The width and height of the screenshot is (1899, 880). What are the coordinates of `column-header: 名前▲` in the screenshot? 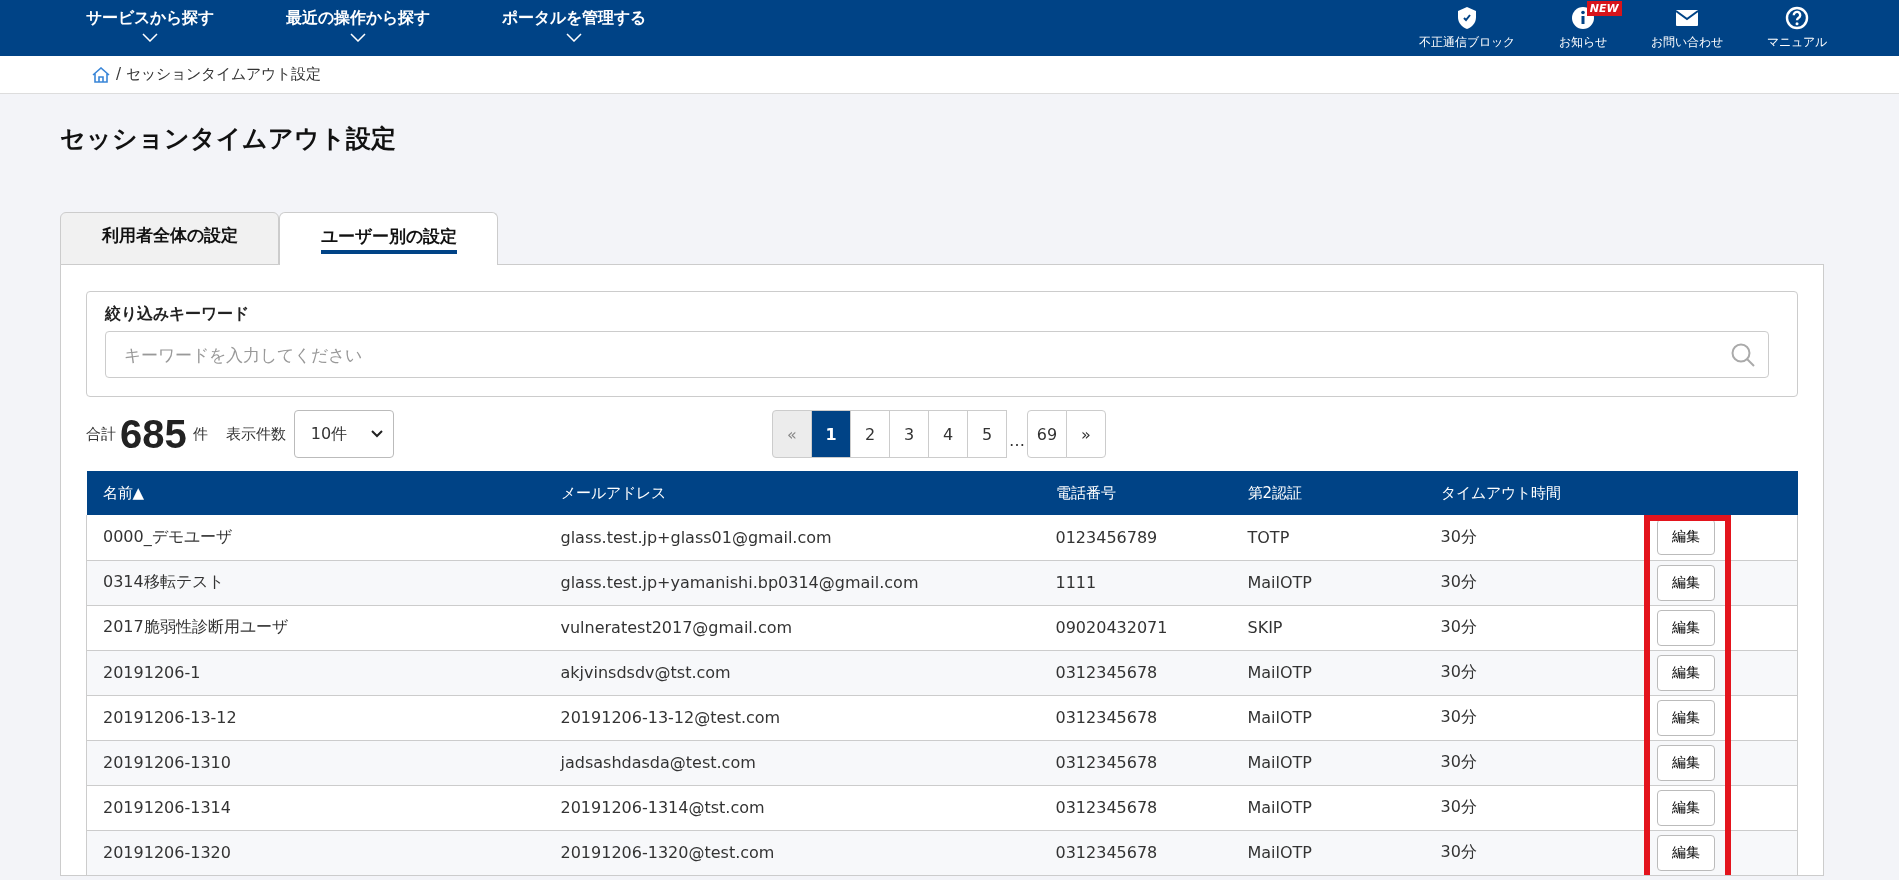 It's located at (315, 493).